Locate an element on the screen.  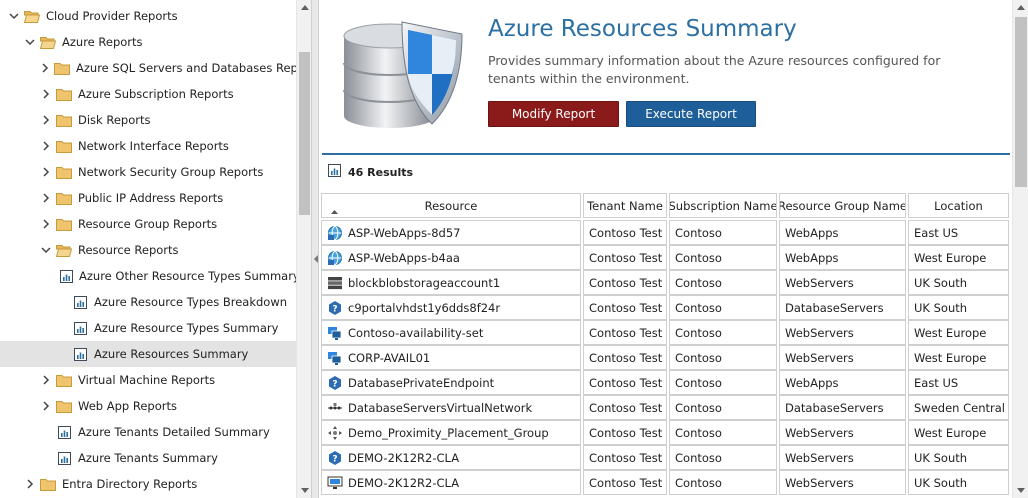
resource-group-cell: WebApps is located at coordinates (842, 257).